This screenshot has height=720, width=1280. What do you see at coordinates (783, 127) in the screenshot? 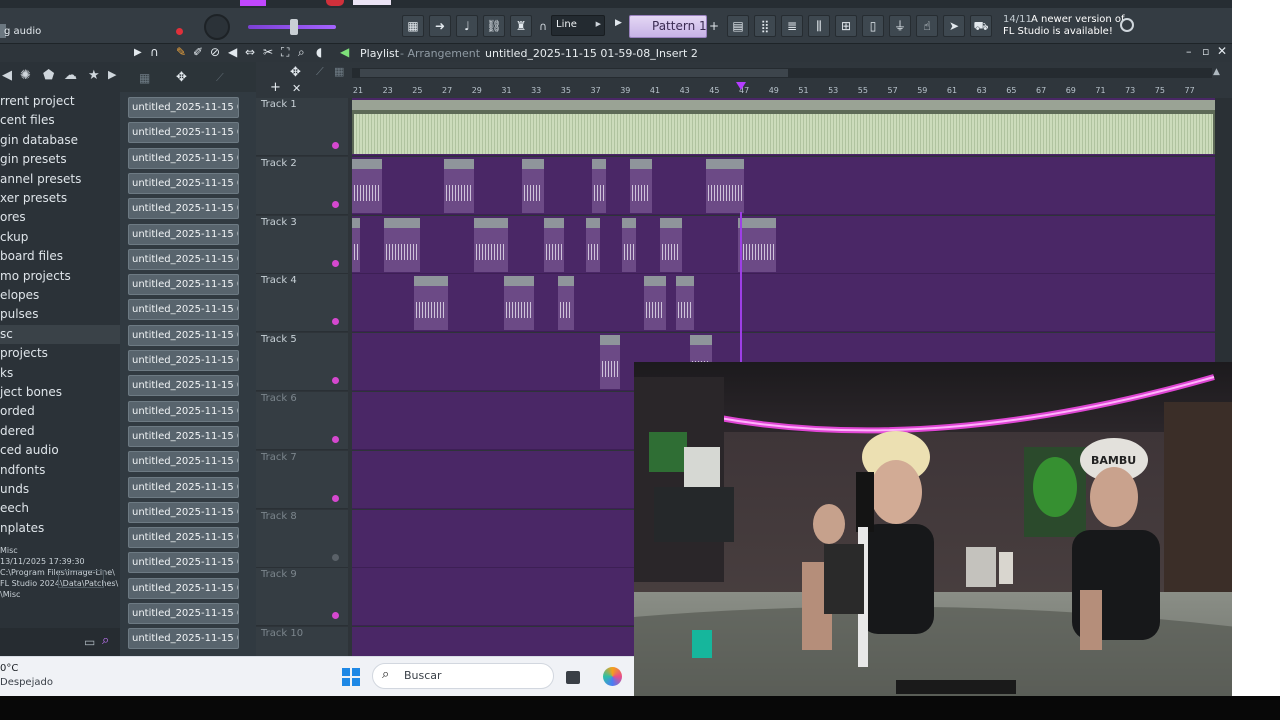
I see `audio-clip: proyect 88 d#menor 146` at bounding box center [783, 127].